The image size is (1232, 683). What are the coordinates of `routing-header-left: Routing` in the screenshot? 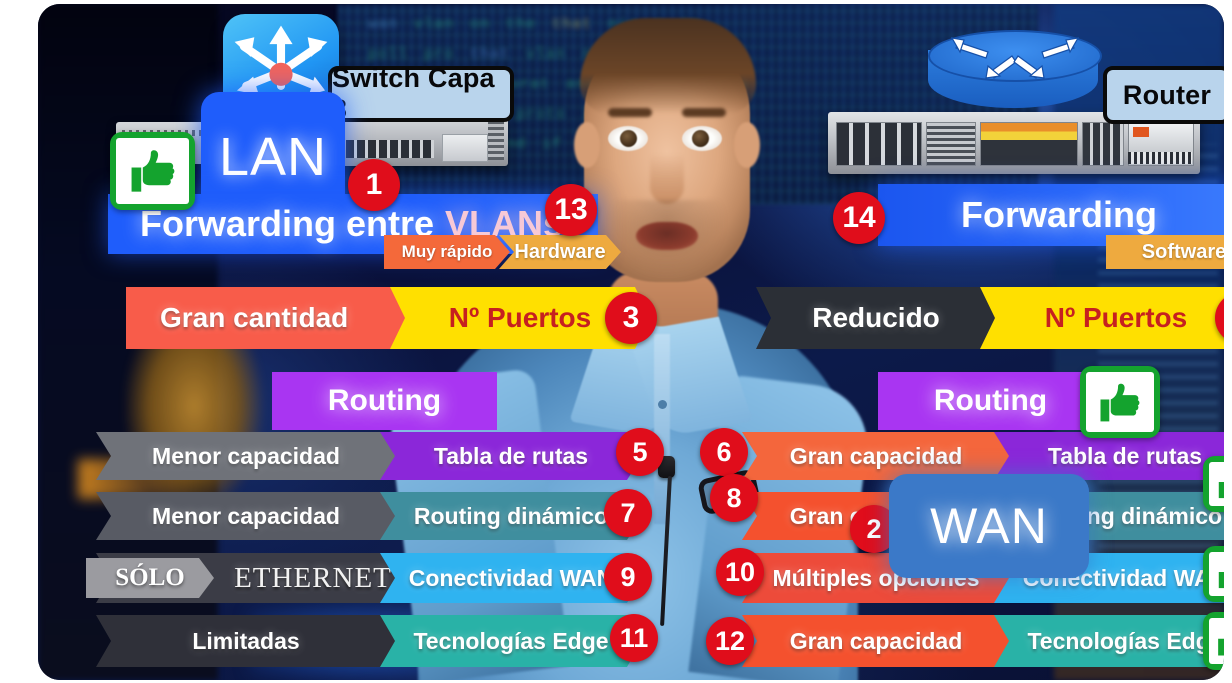 It's located at (384, 401).